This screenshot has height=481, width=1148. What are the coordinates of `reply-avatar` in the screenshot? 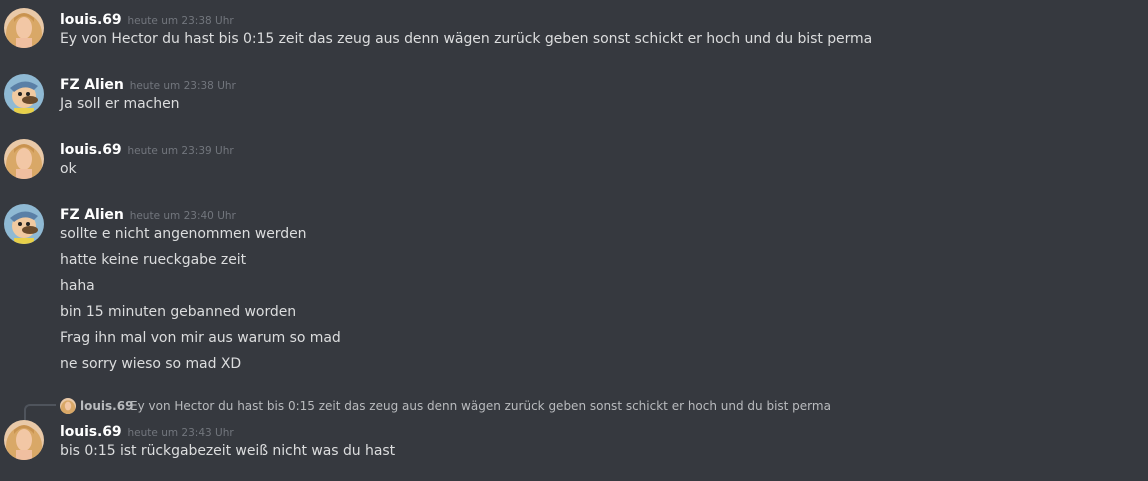 It's located at (68, 406).